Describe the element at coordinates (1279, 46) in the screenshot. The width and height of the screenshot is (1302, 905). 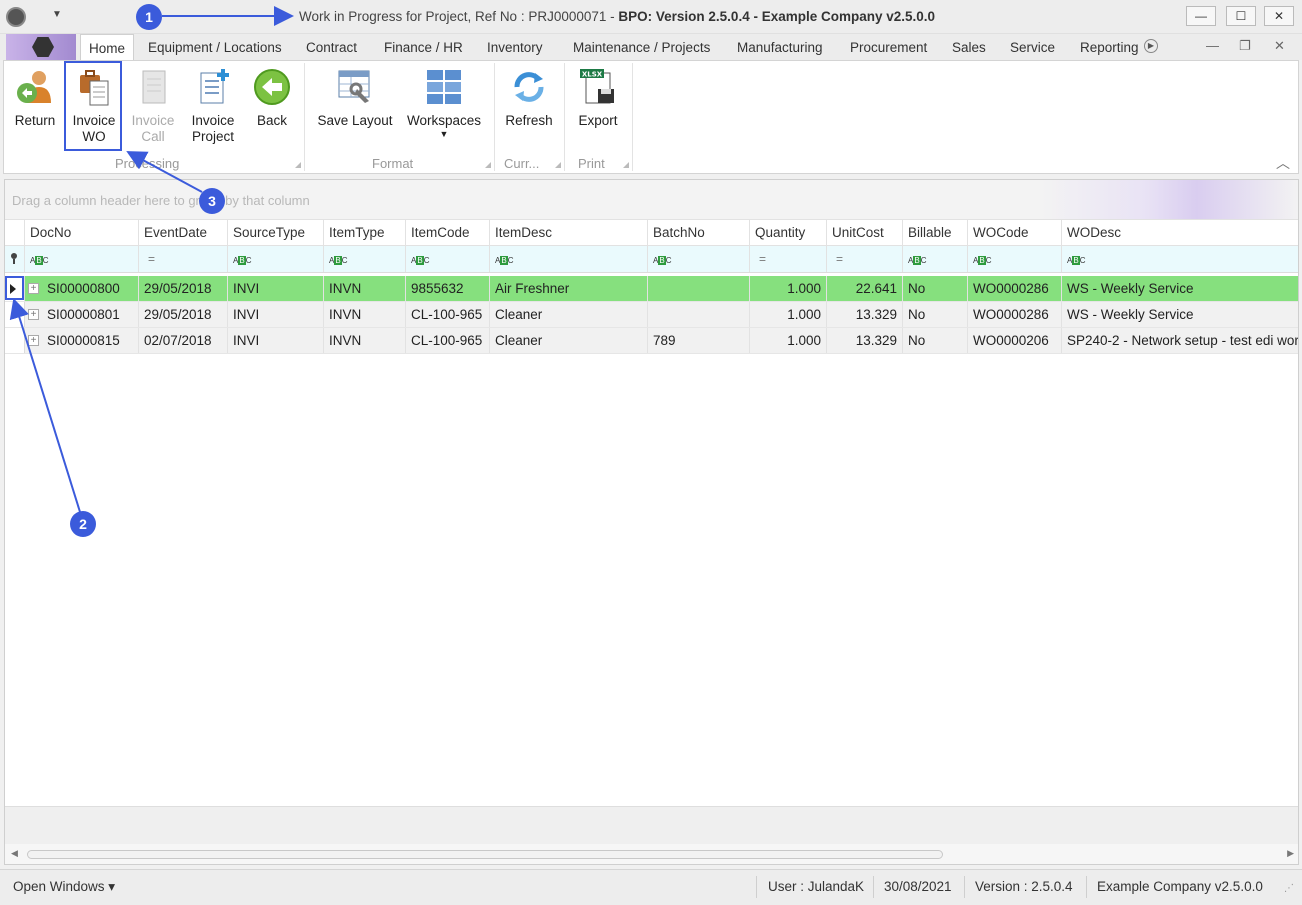
I see `mdi-close-button: ✕` at that location.